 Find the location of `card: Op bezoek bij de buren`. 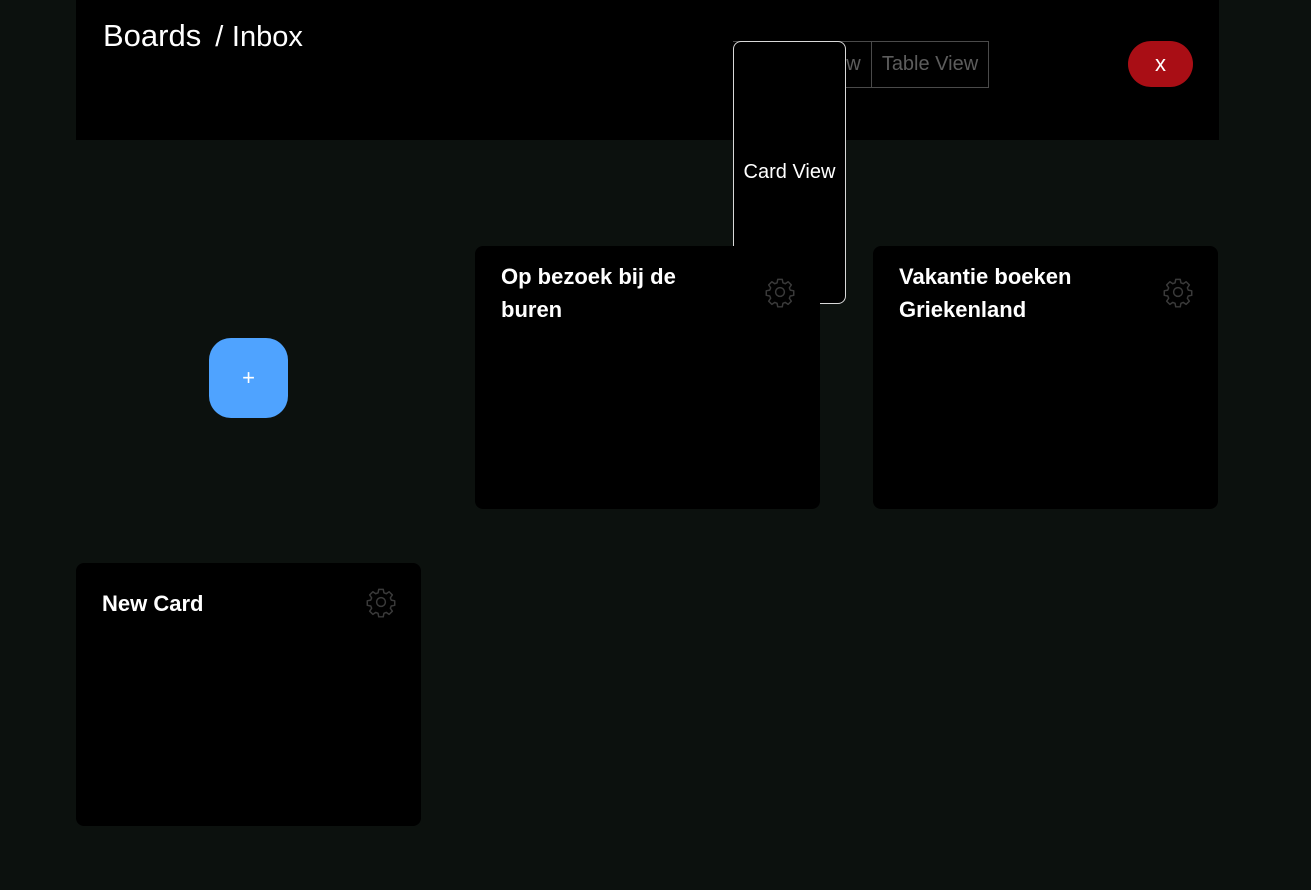

card: Op bezoek bij de buren is located at coordinates (647, 377).